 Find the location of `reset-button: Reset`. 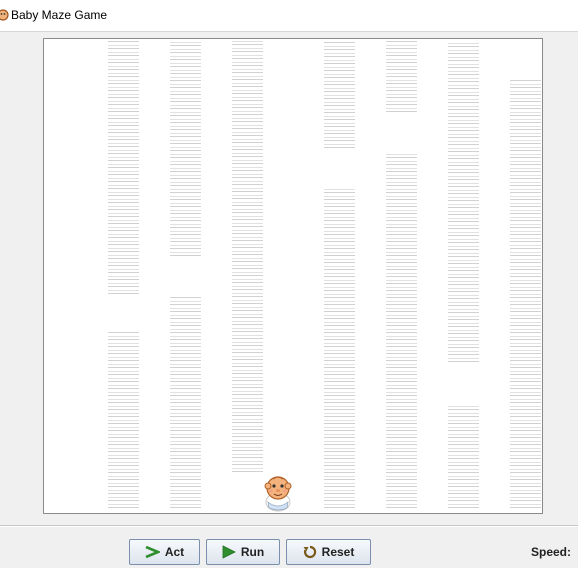

reset-button: Reset is located at coordinates (328, 552).